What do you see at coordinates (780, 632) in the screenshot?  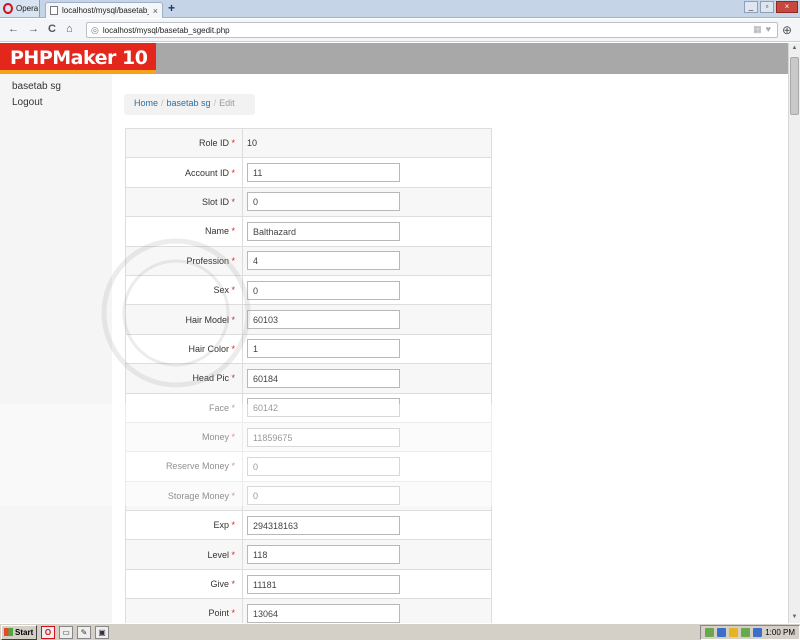 I see `clock: 1:00 PM` at bounding box center [780, 632].